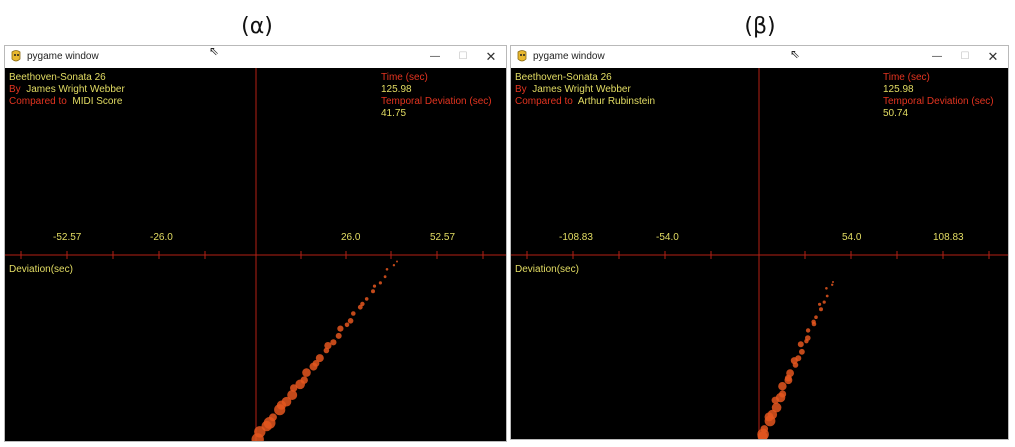  What do you see at coordinates (67, 237) in the screenshot?
I see `x-tick-label: -52.57` at bounding box center [67, 237].